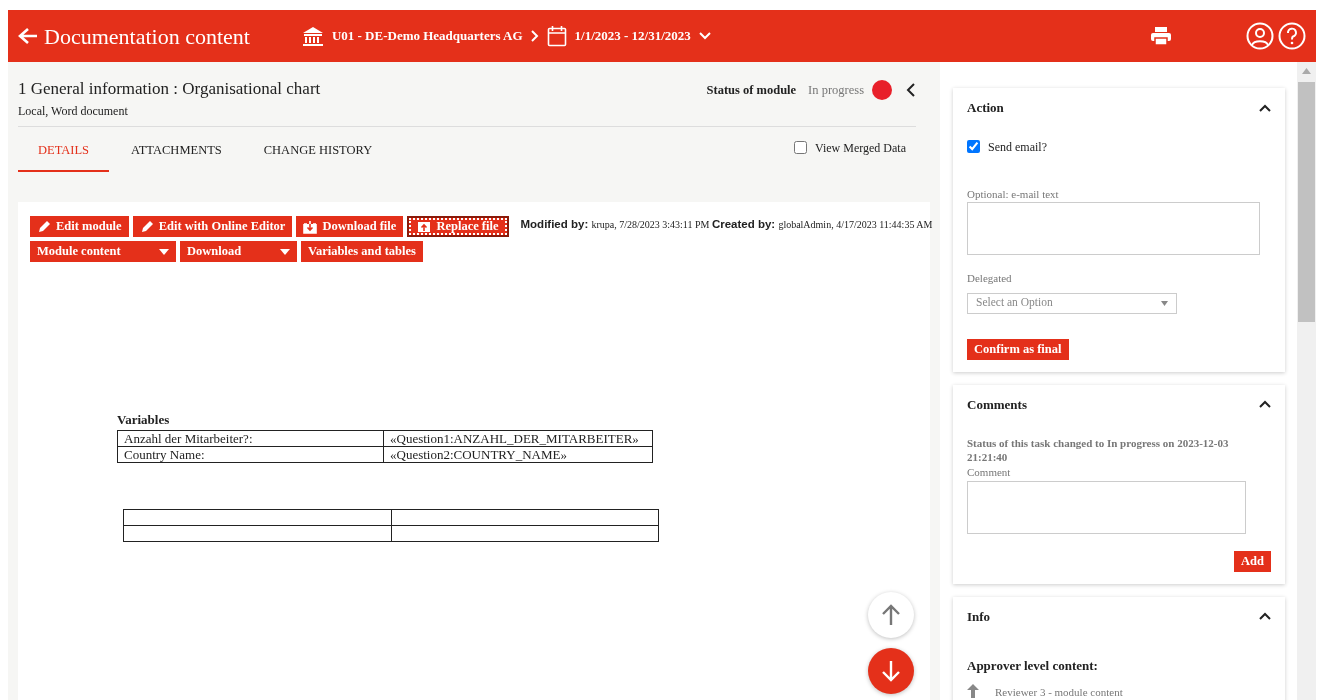 This screenshot has width=1324, height=700. I want to click on tab: DETAILS, so click(64, 153).